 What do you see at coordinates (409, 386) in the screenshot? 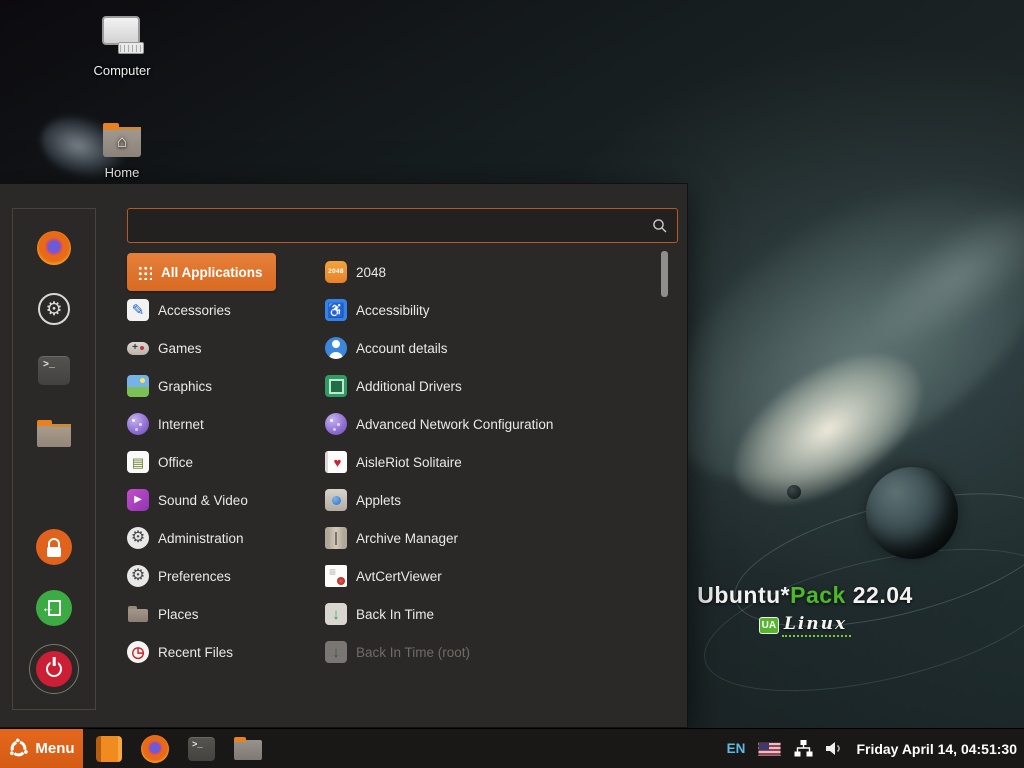
I see `app-label: Additional Drivers` at bounding box center [409, 386].